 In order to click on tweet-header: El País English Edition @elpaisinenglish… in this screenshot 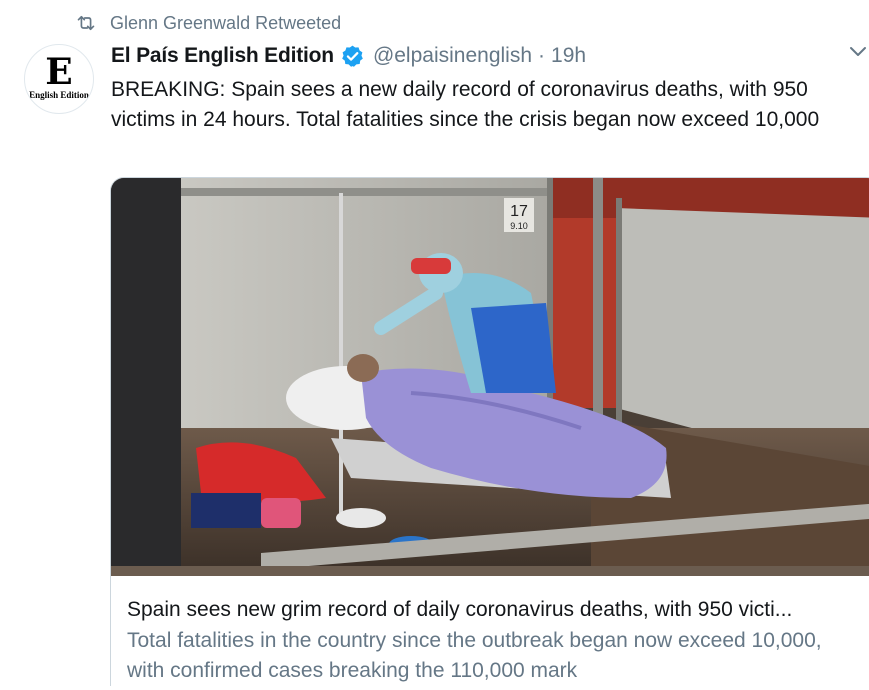, I will do `click(348, 56)`.